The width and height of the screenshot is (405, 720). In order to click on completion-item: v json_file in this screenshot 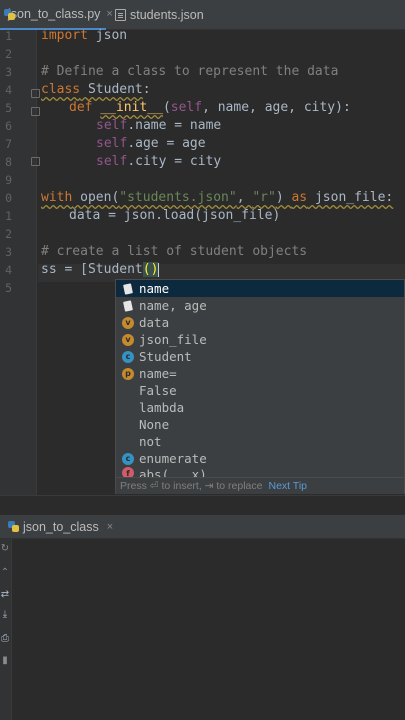, I will do `click(260, 339)`.